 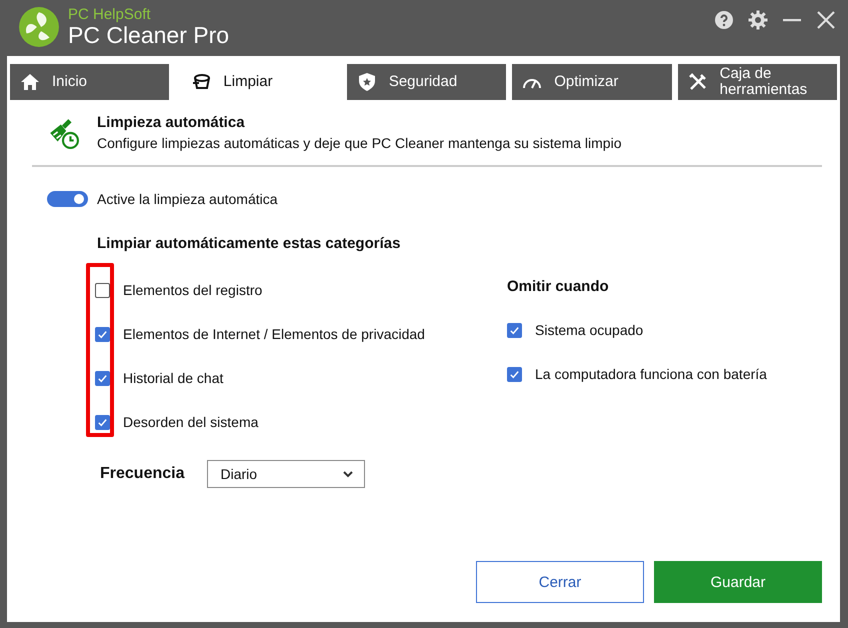 What do you see at coordinates (274, 334) in the screenshot?
I see `checkbox-label: Elementos de Internet / Elementos de privacidad` at bounding box center [274, 334].